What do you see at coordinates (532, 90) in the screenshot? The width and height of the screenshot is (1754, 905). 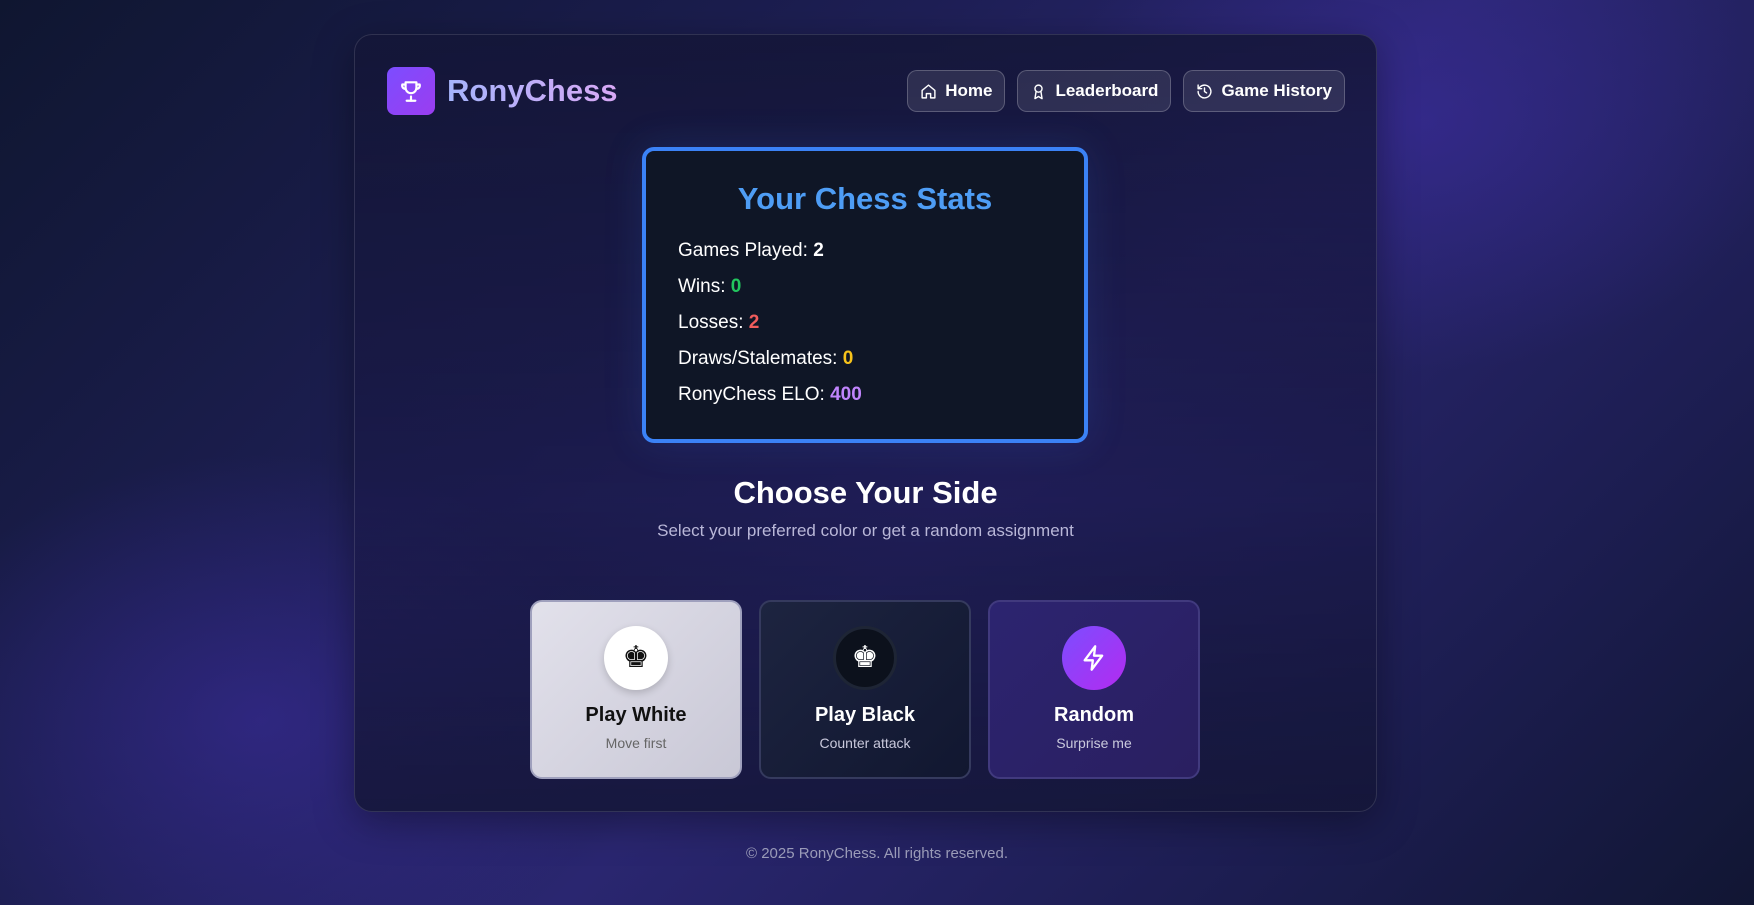 I see `app-title: RonyChess` at bounding box center [532, 90].